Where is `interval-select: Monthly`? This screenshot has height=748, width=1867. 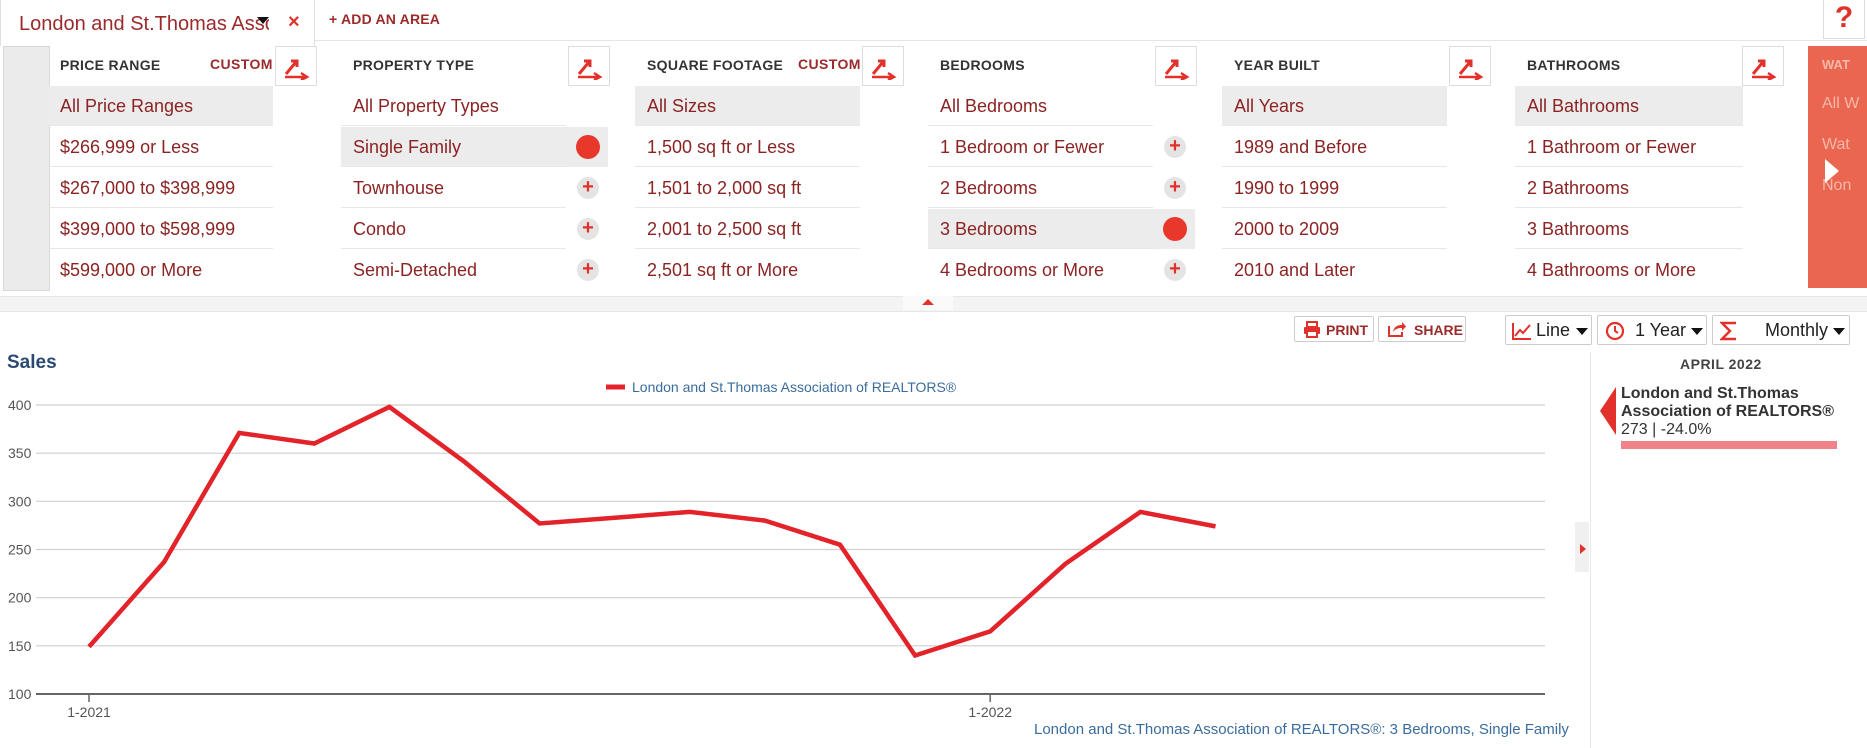
interval-select: Monthly is located at coordinates (1781, 330).